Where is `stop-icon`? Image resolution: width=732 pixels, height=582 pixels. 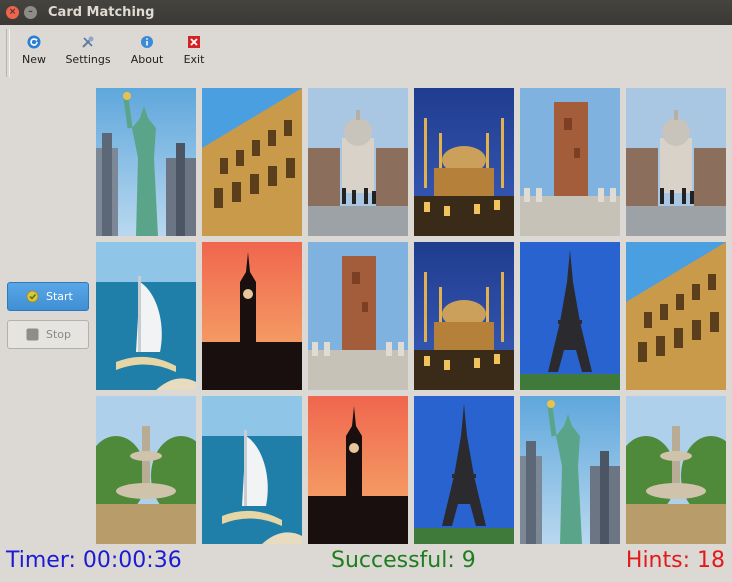 stop-icon is located at coordinates (32, 334).